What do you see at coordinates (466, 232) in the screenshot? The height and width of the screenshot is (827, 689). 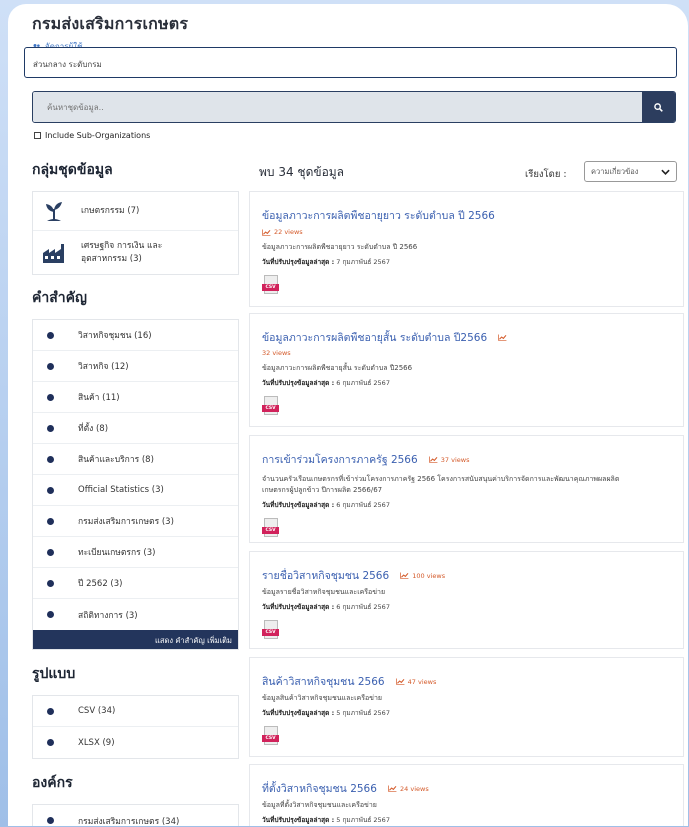 I see `views-count: 22 views` at bounding box center [466, 232].